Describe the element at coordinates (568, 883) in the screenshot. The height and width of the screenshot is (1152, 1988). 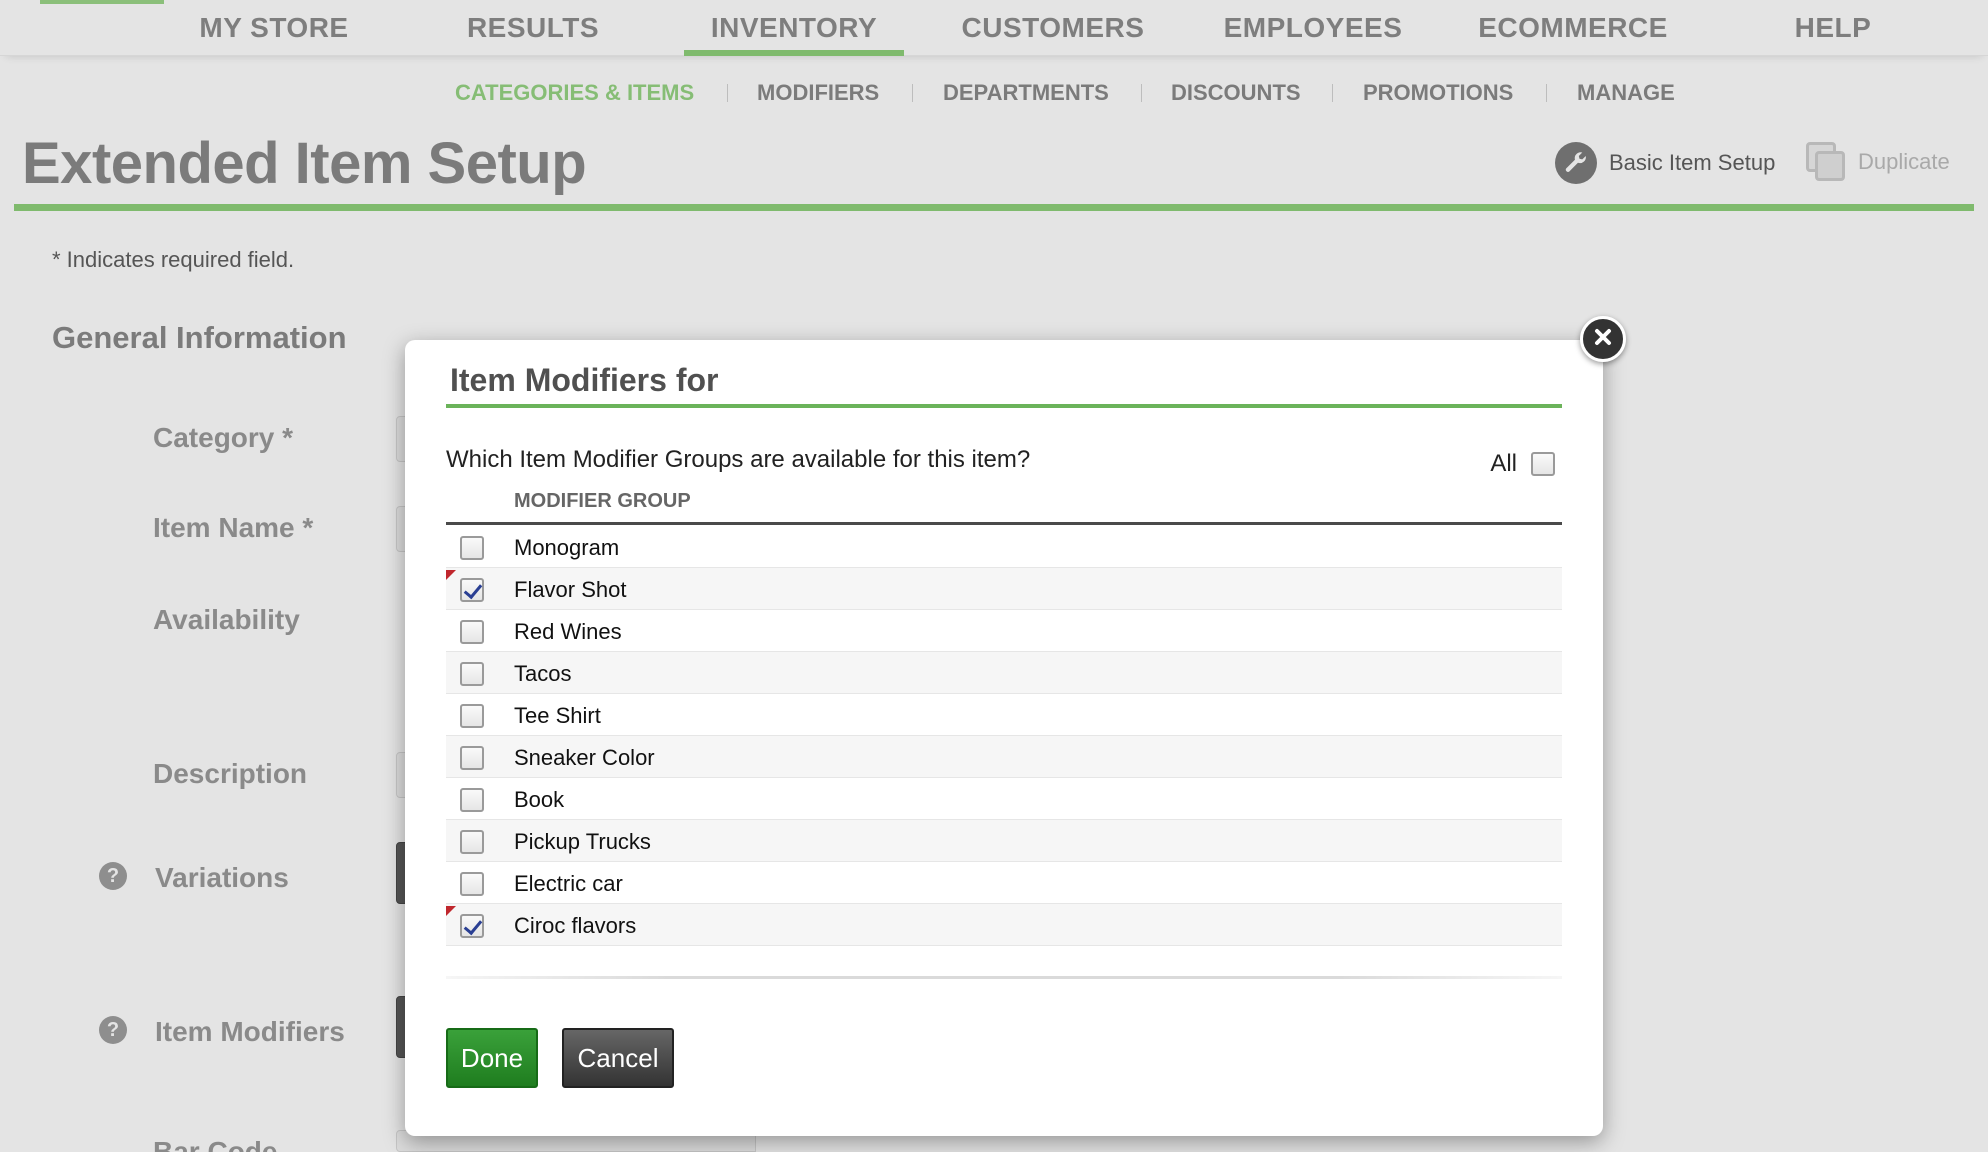
I see `modifier-group-name: Electric car` at that location.